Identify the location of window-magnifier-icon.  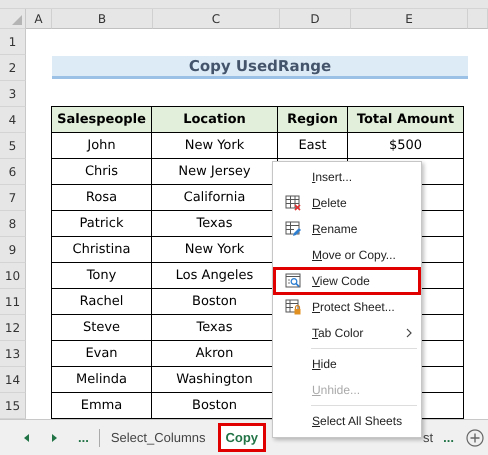
(293, 281).